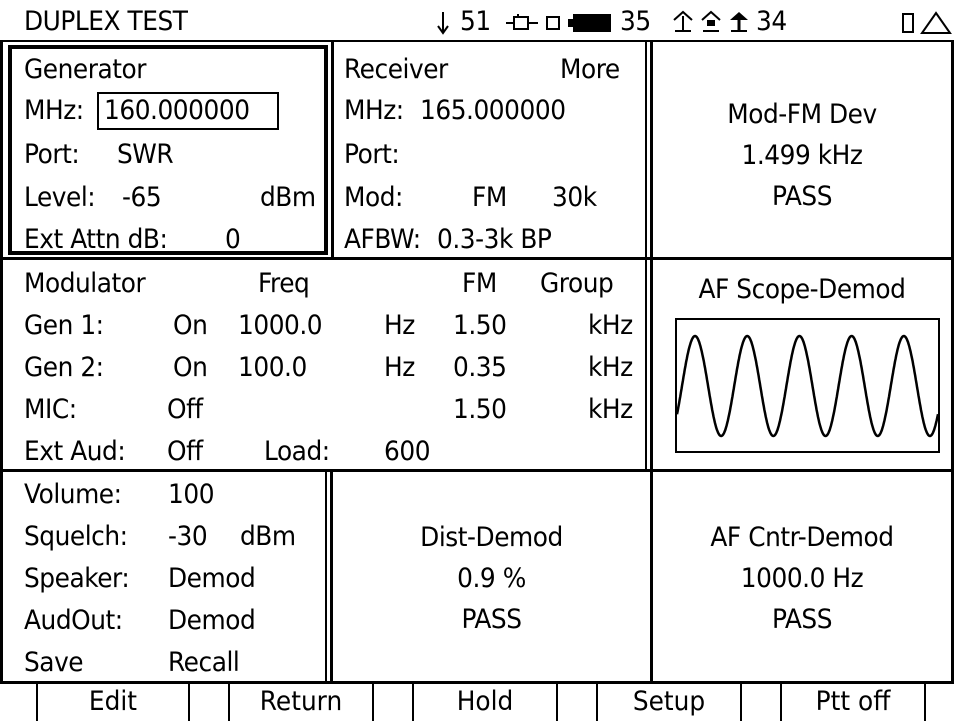 The height and width of the screenshot is (721, 954). What do you see at coordinates (522, 22) in the screenshot?
I see `connector-icon` at bounding box center [522, 22].